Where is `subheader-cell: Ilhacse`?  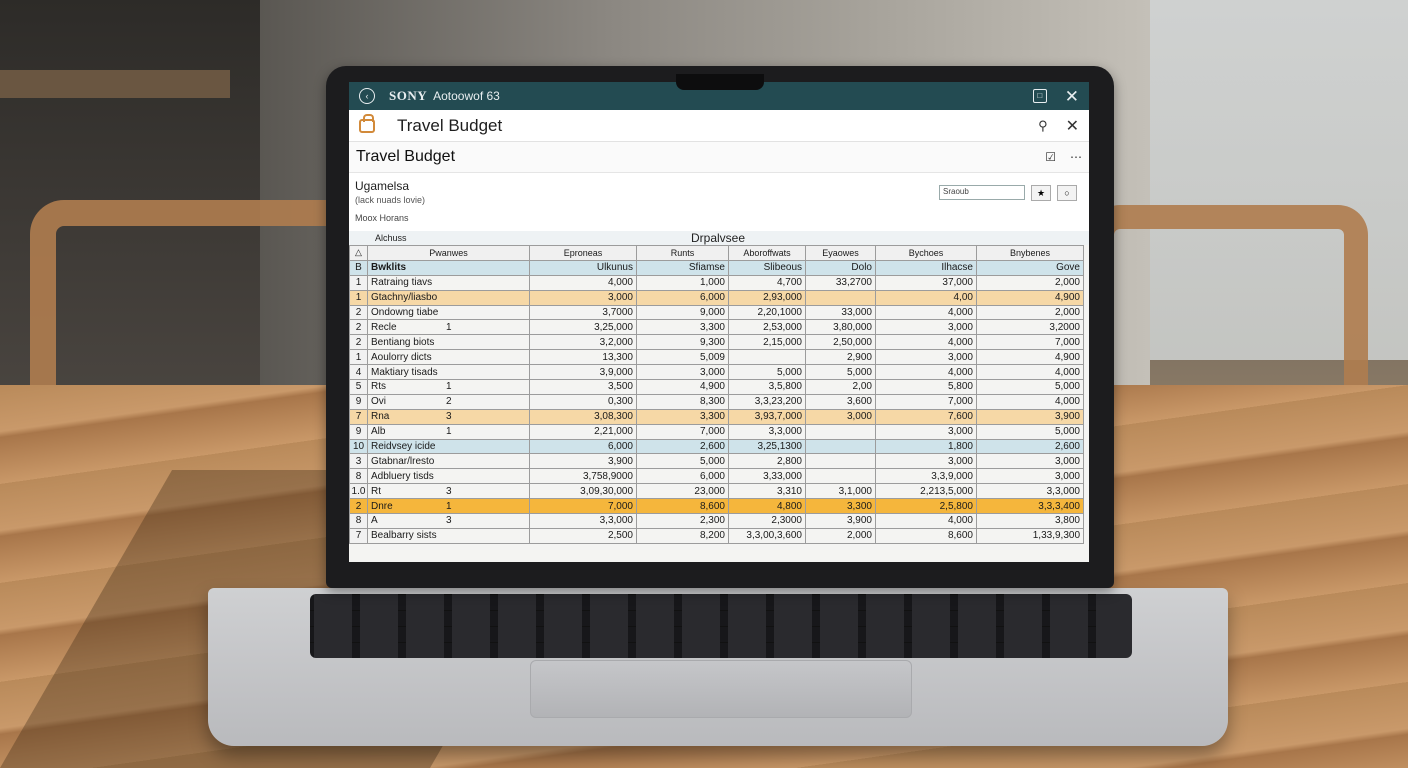
subheader-cell: Ilhacse is located at coordinates (926, 267).